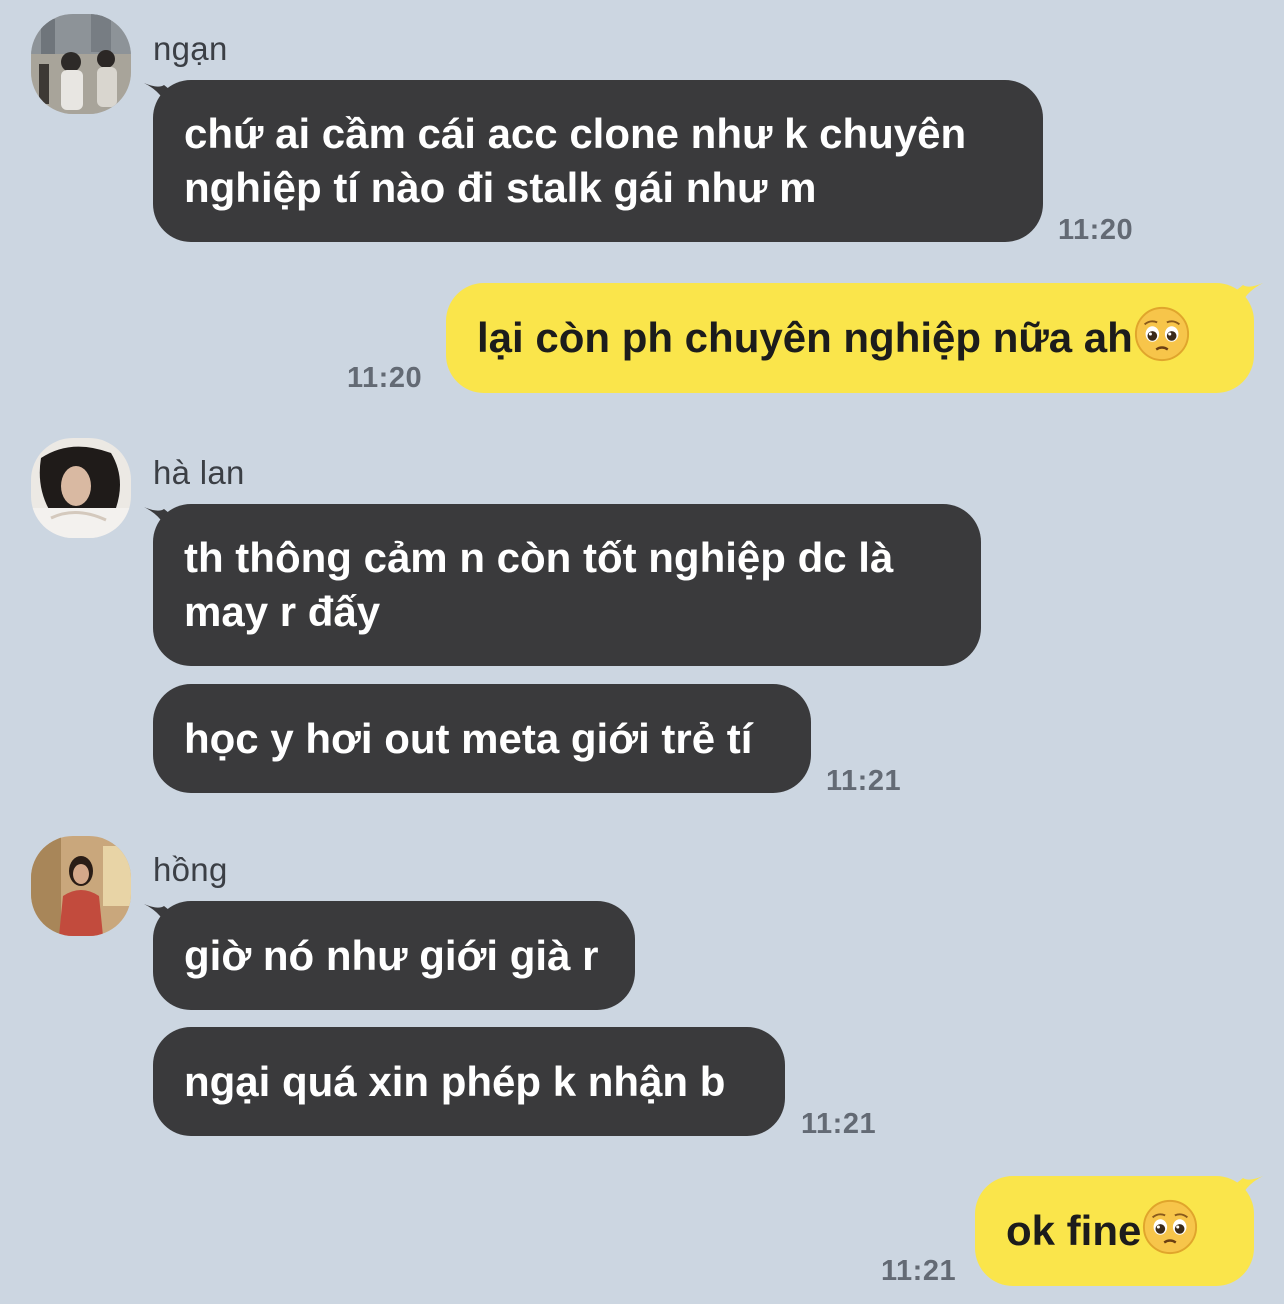  I want to click on message-bubble-incoming: học y hơi out meta giới trẻ tí, so click(482, 738).